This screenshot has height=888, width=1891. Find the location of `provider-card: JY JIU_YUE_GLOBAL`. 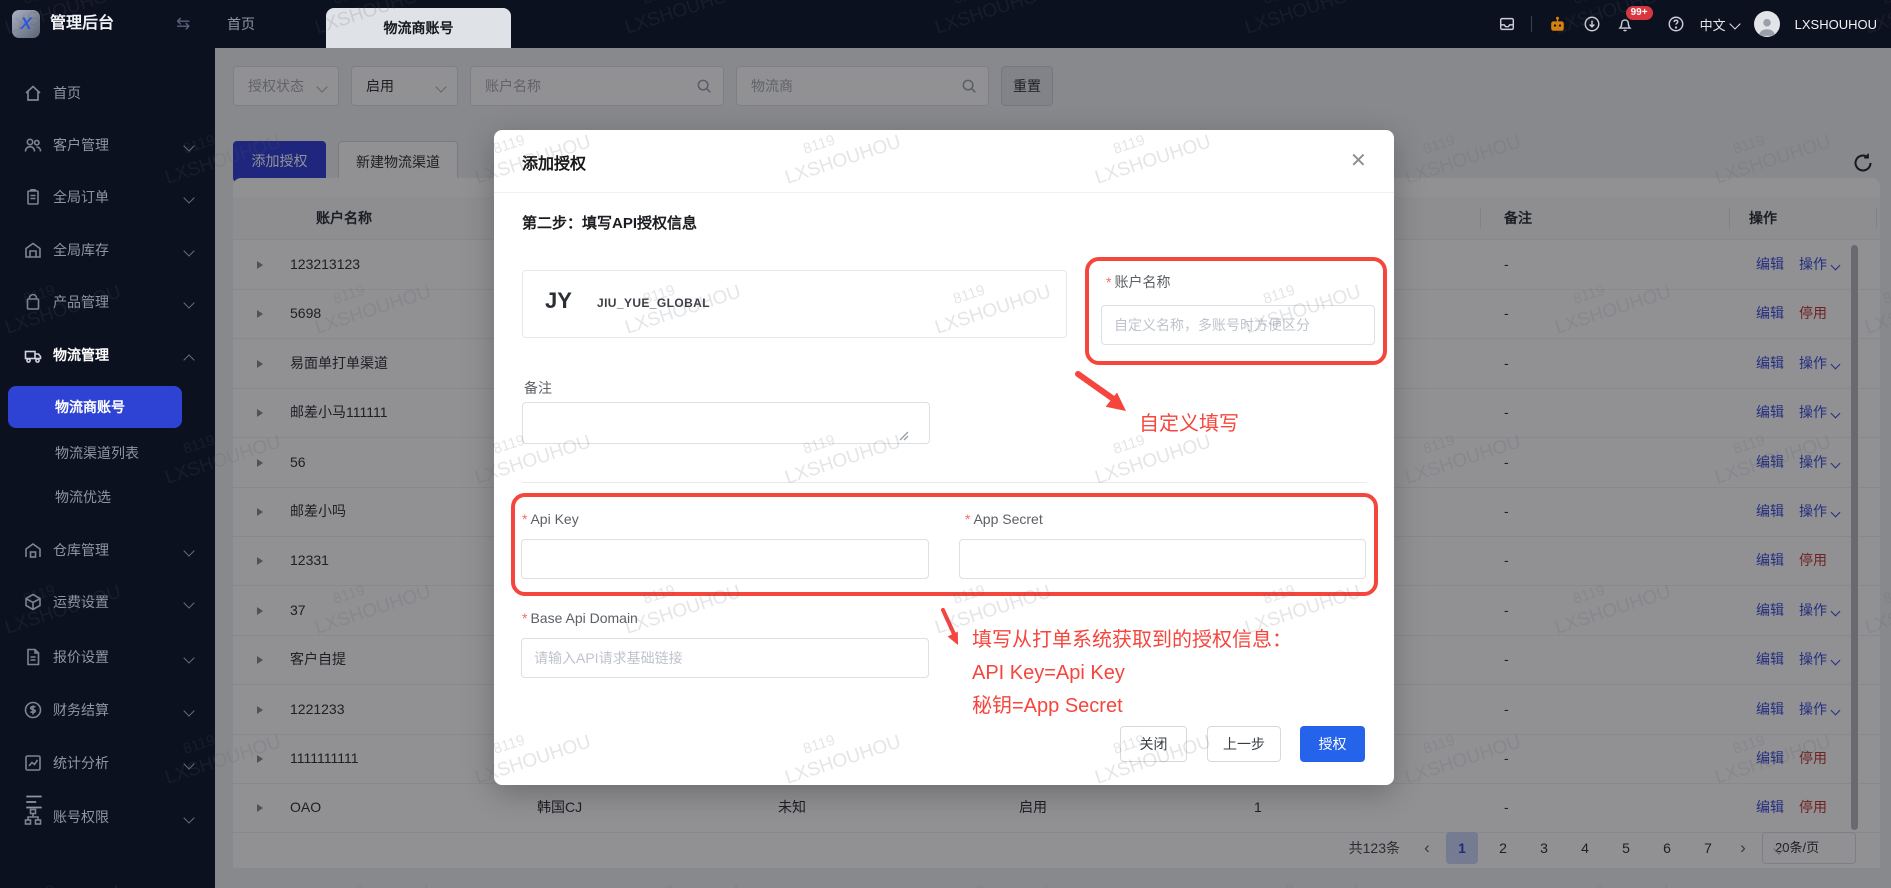

provider-card: JY JIU_YUE_GLOBAL is located at coordinates (794, 304).